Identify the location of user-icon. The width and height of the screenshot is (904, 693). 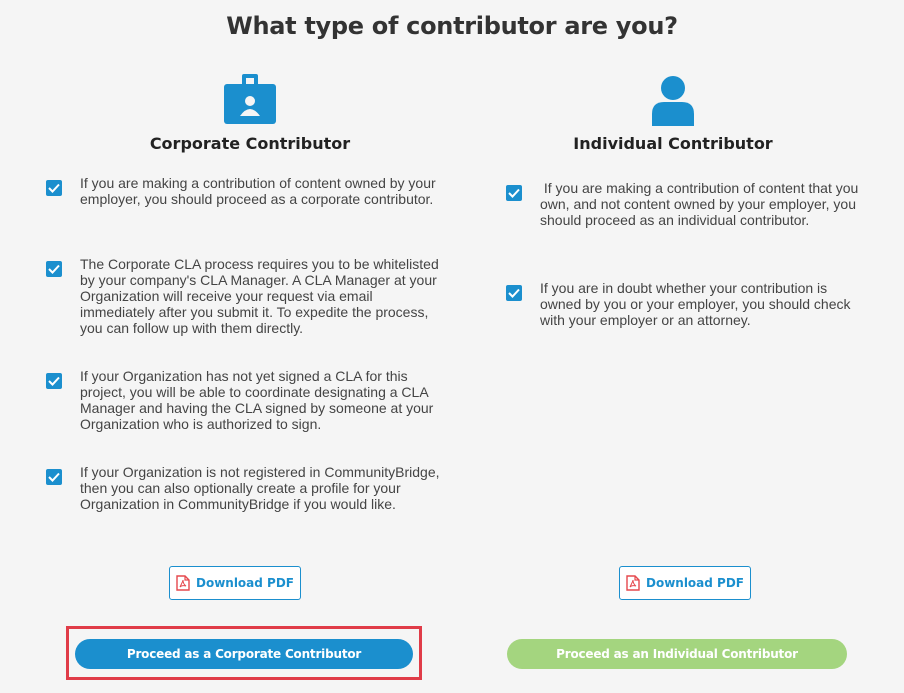
(673, 100).